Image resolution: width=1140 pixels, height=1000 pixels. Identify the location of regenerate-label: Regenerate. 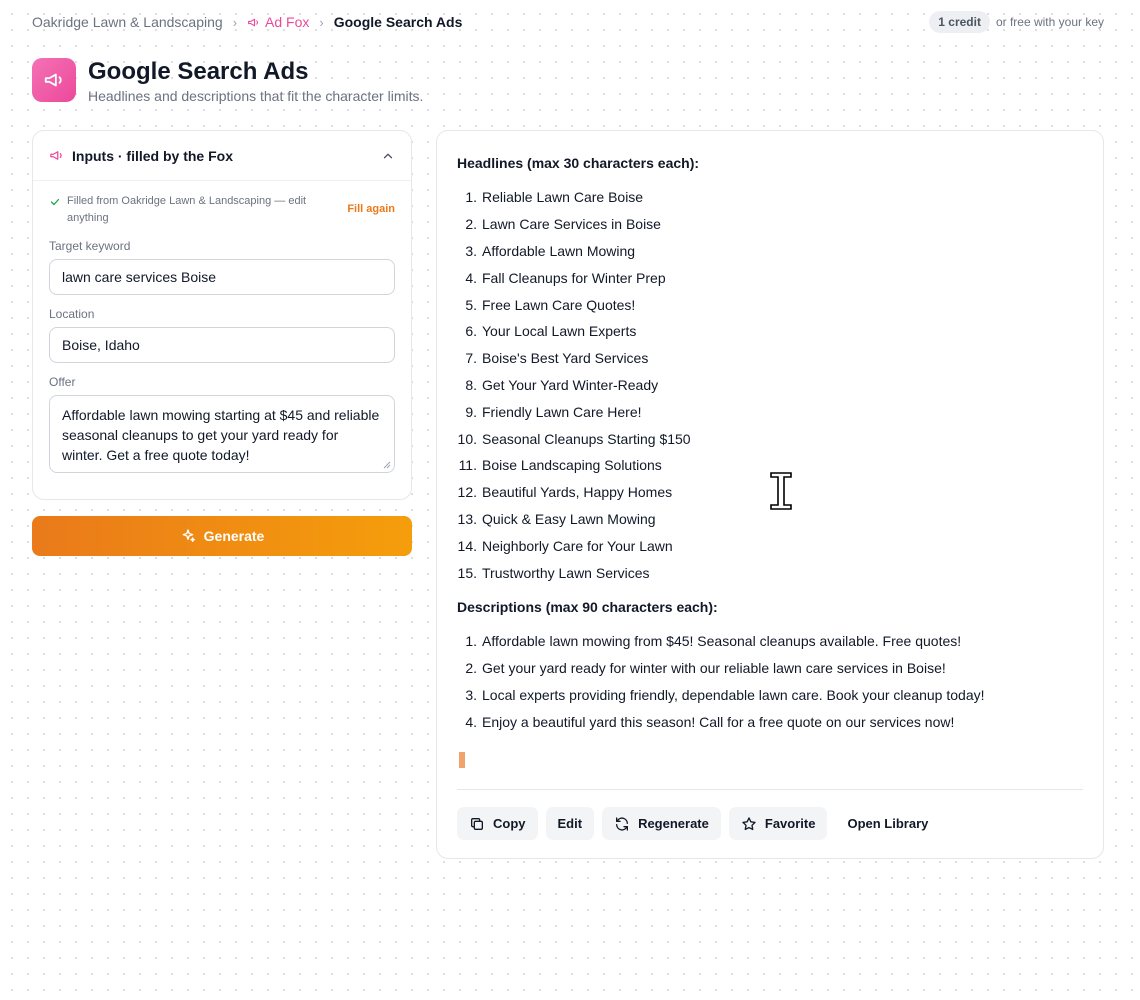
(673, 823).